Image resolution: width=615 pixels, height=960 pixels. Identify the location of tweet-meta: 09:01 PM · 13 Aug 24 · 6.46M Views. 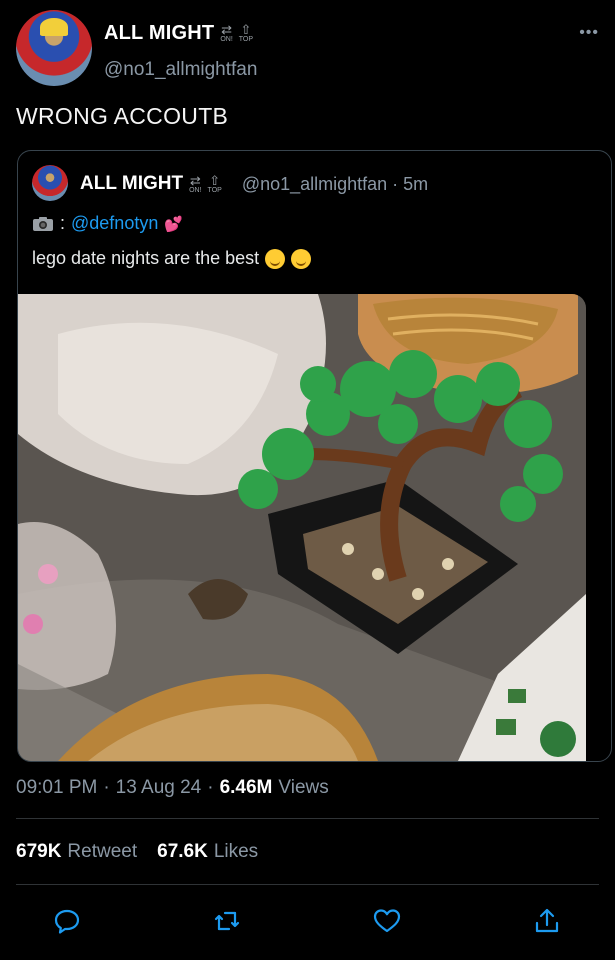
(172, 788).